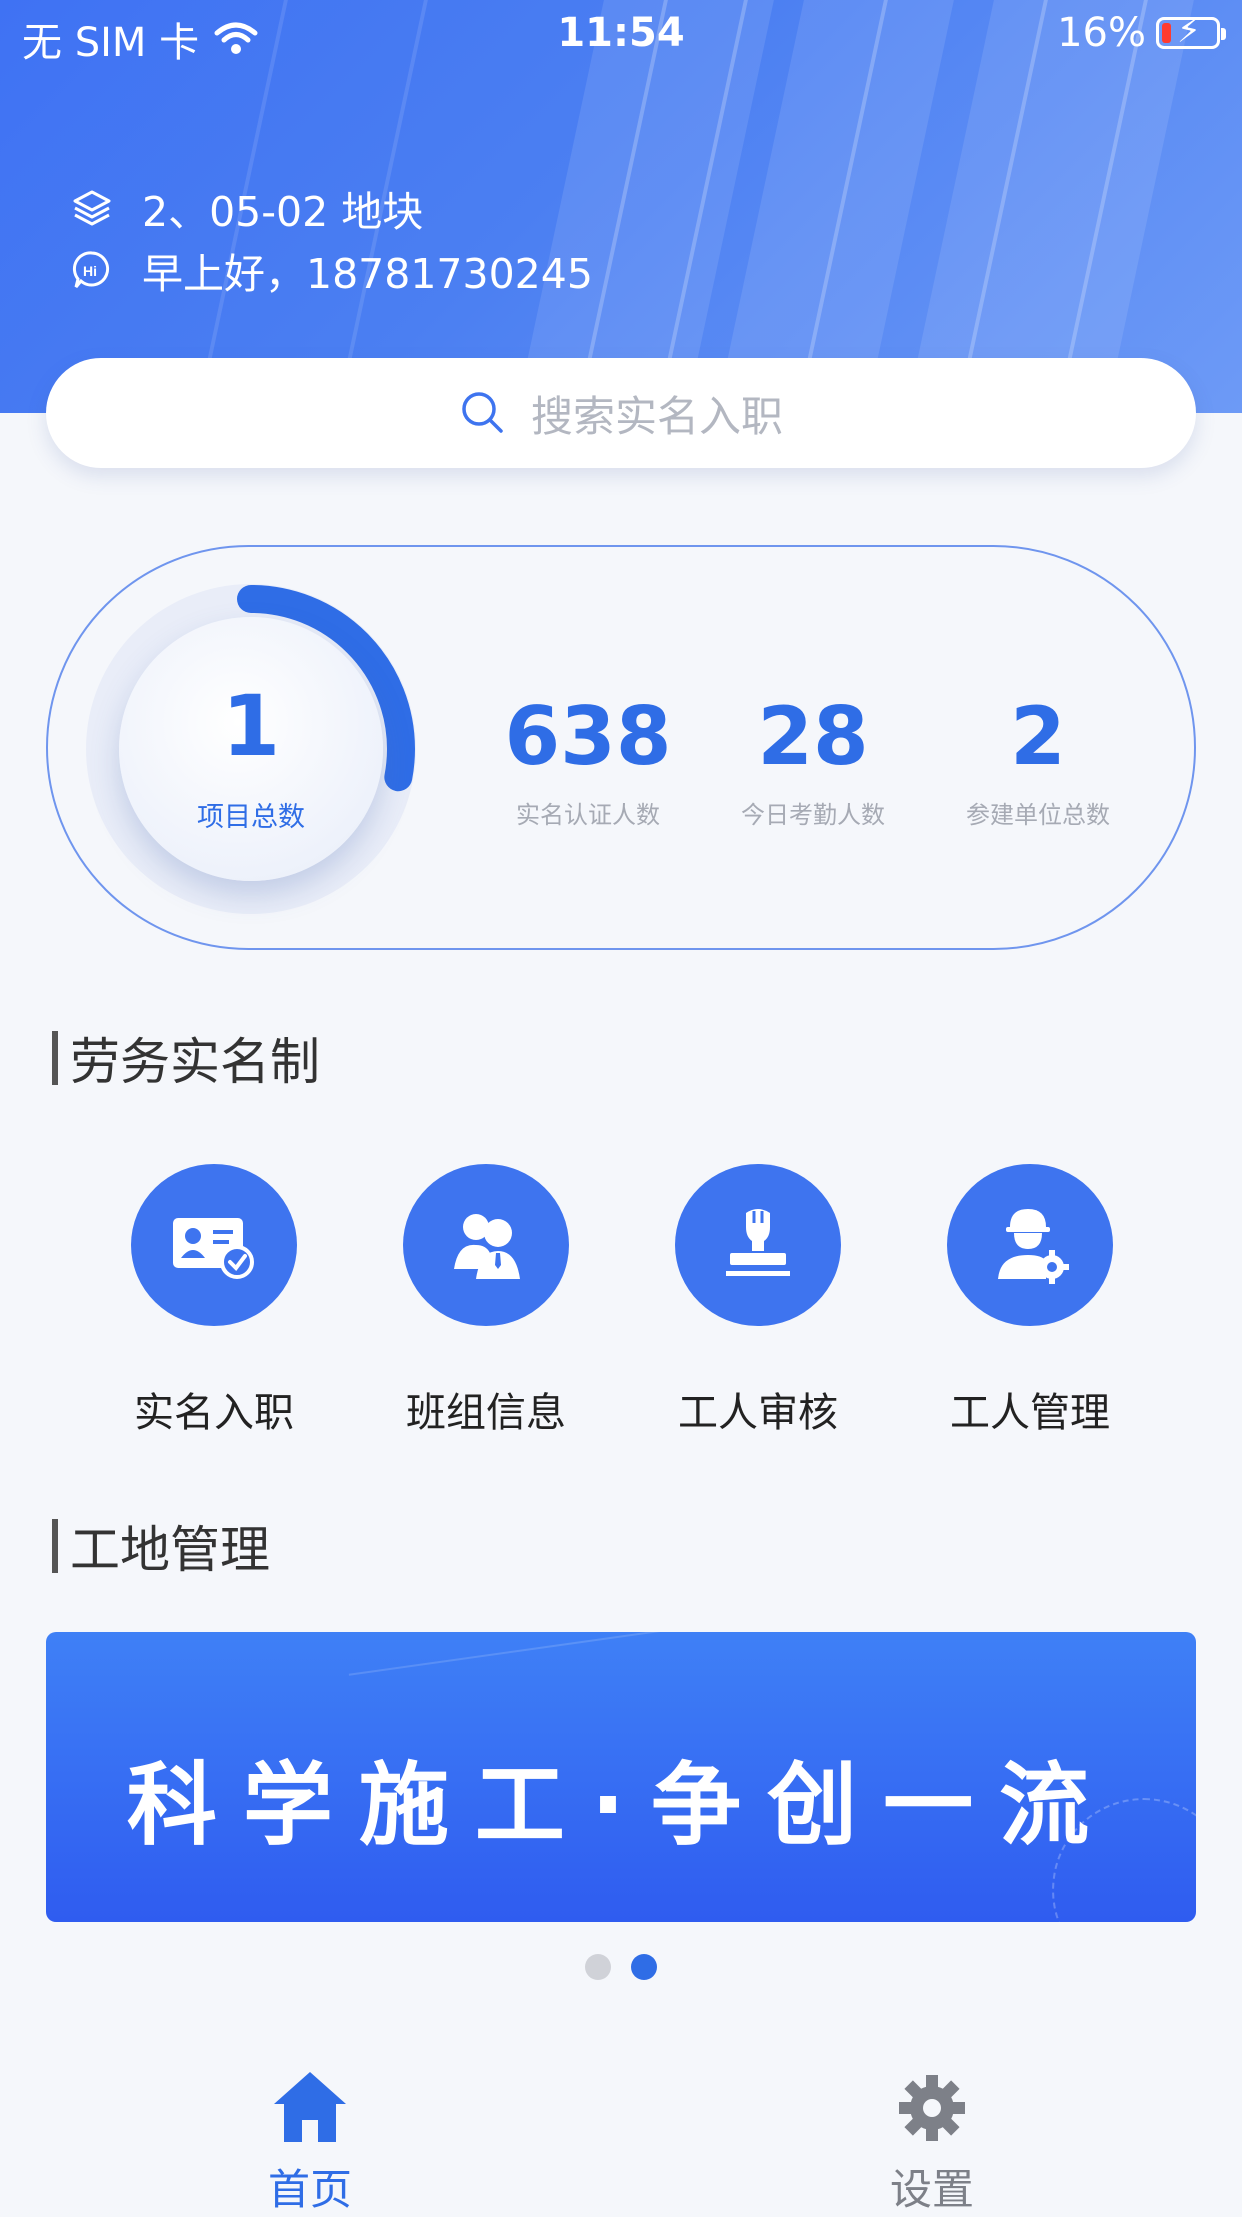 This screenshot has height=2217, width=1242. I want to click on stat-label: 实名认证人数, so click(588, 815).